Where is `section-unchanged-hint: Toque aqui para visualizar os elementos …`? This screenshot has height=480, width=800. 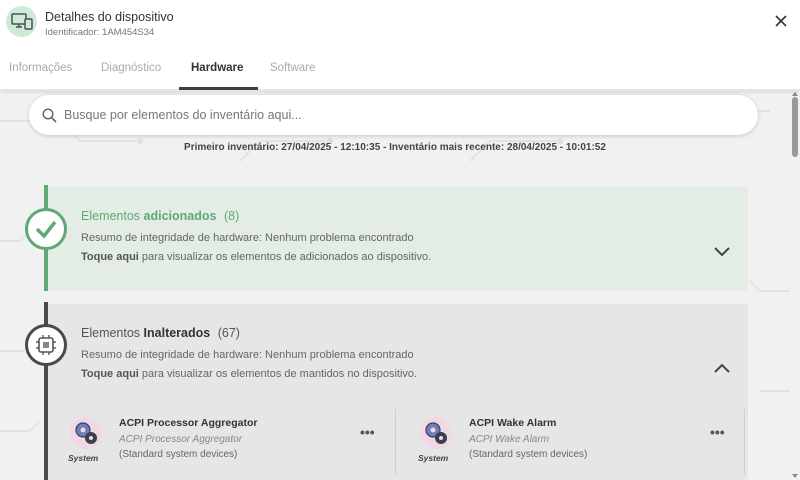
section-unchanged-hint: Toque aqui para visualizar os elementos … is located at coordinates (249, 374).